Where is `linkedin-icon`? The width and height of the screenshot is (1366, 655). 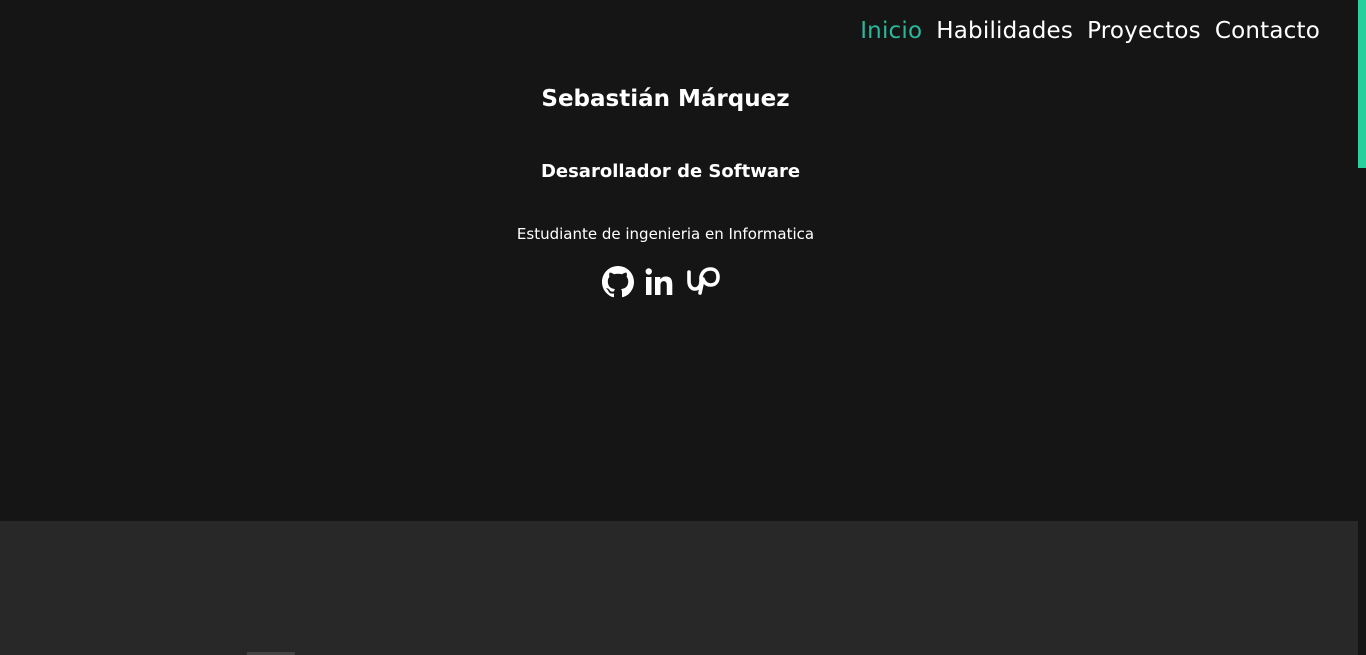 linkedin-icon is located at coordinates (658, 281).